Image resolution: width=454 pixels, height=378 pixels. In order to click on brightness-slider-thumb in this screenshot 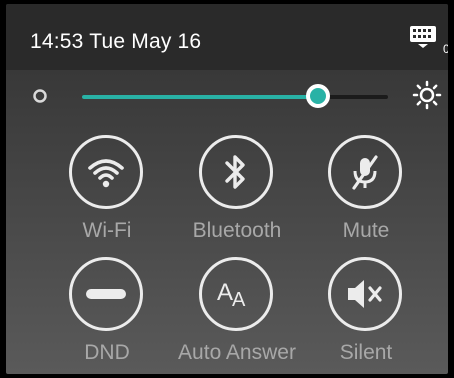, I will do `click(317, 96)`.